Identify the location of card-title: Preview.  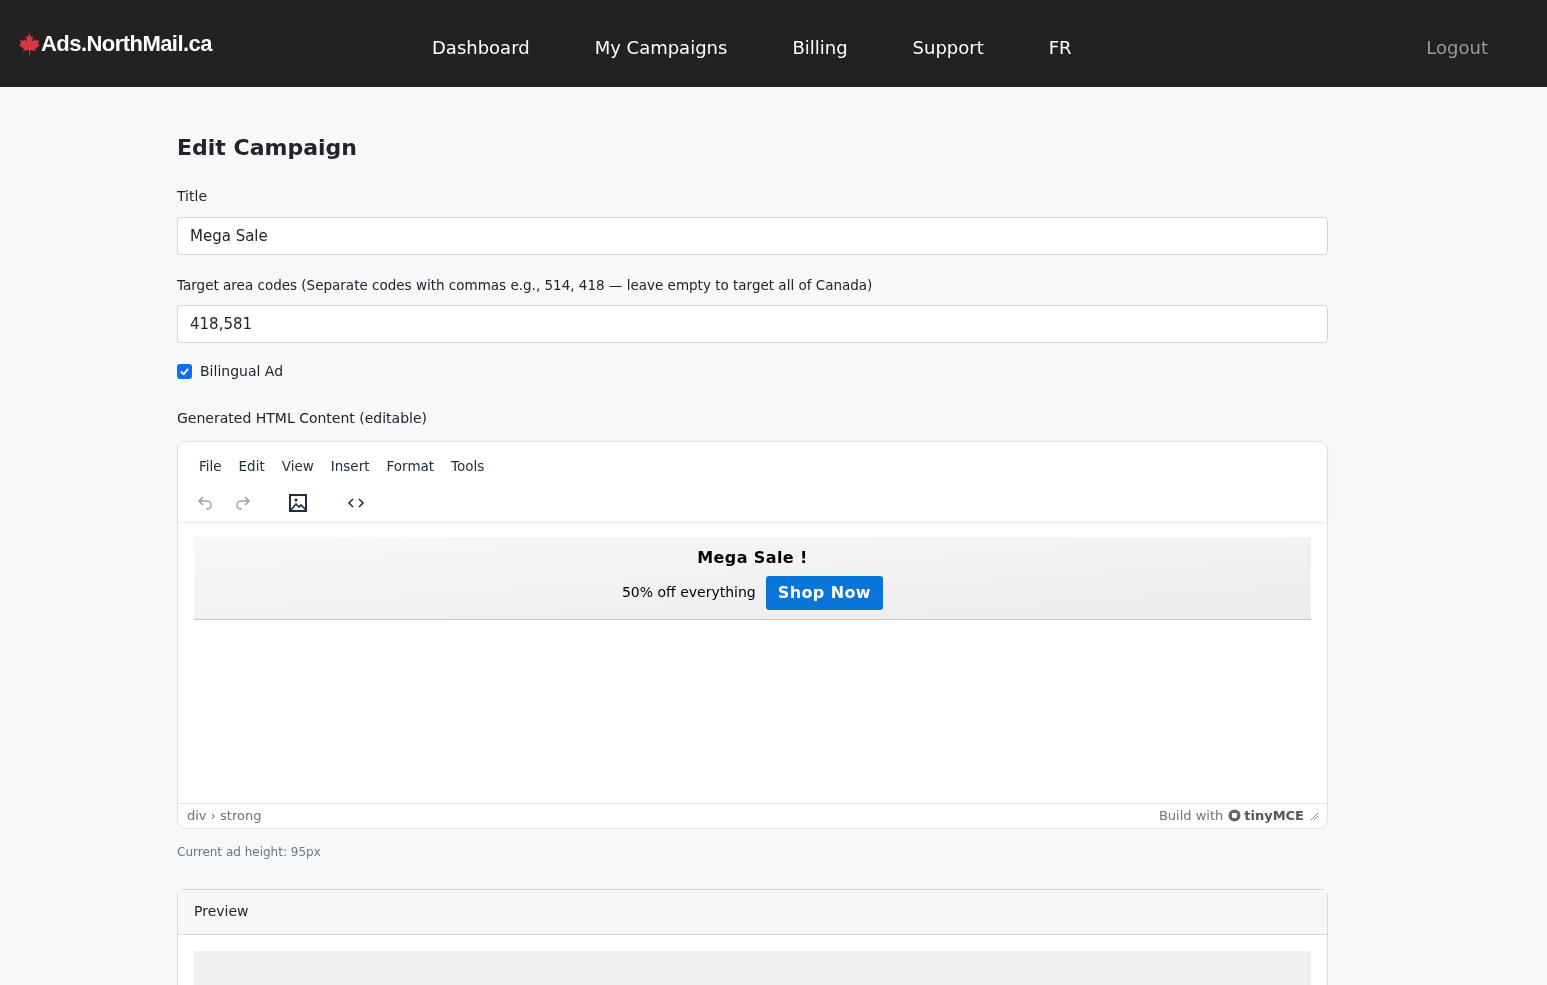
(221, 911).